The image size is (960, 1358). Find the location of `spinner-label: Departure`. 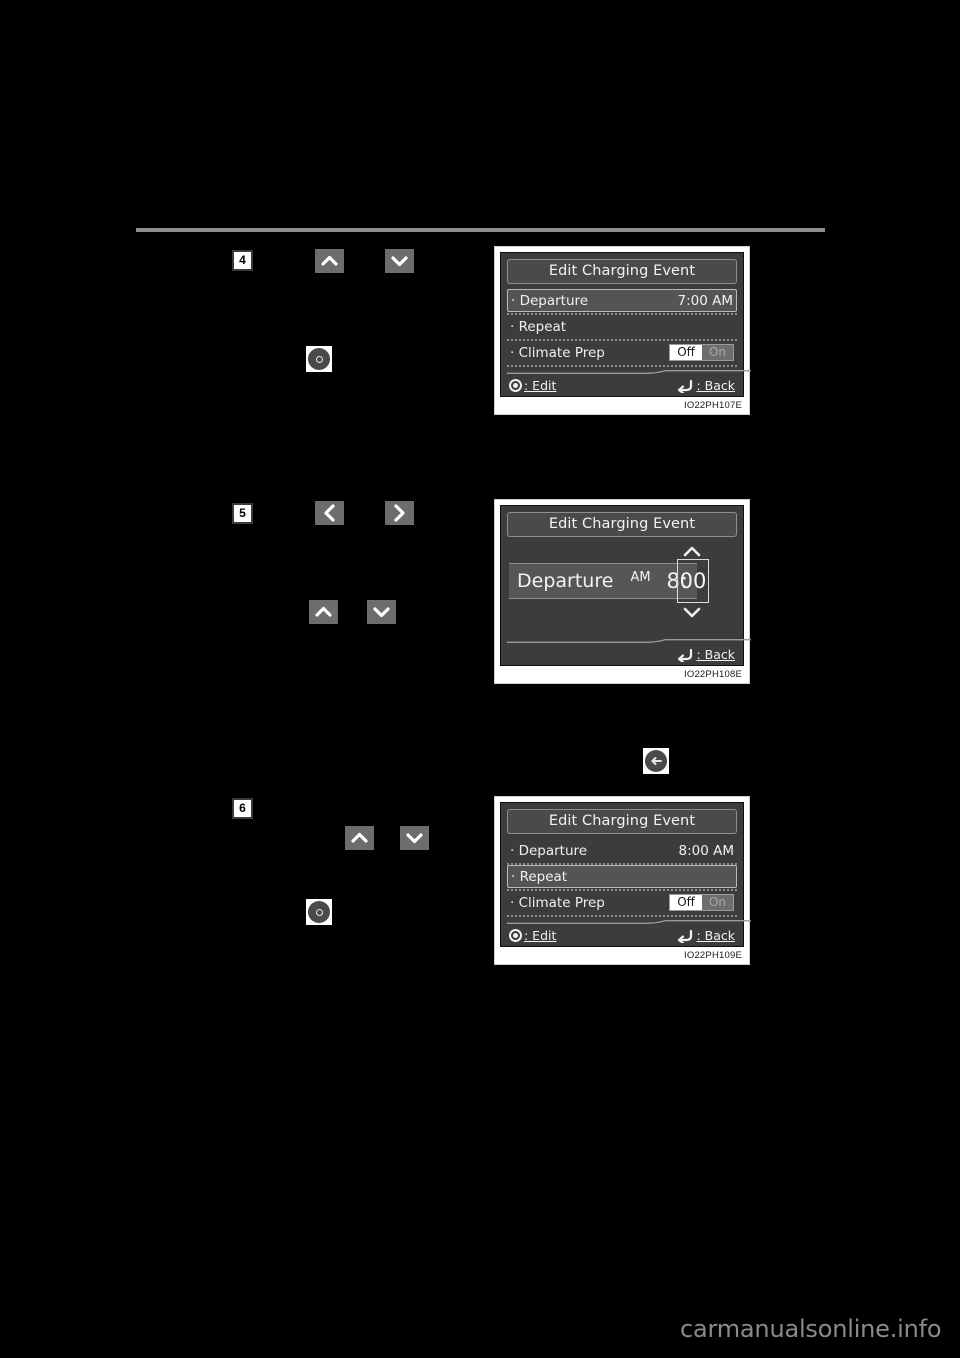

spinner-label: Departure is located at coordinates (565, 581).